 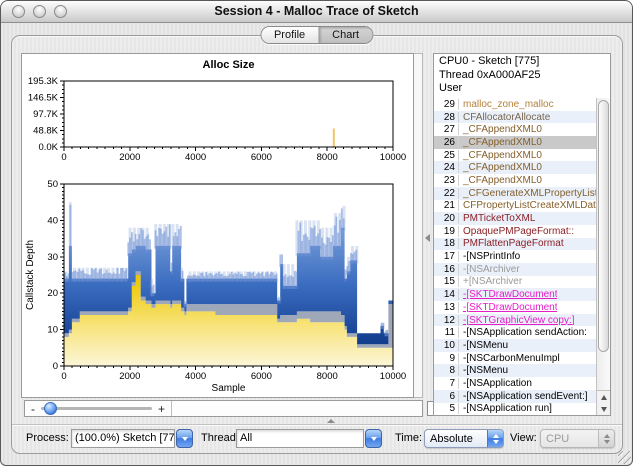 I want to click on view-mode-tabs: Profile Chart, so click(x=316, y=35).